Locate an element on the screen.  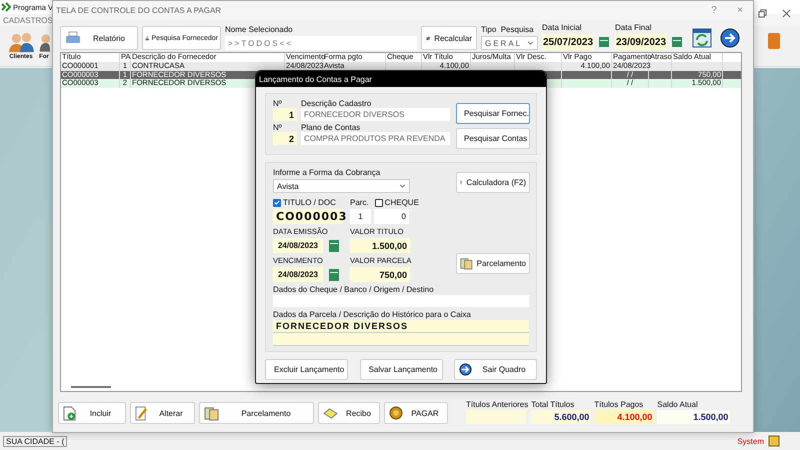
installment-value-field: 750,00 is located at coordinates (380, 274).